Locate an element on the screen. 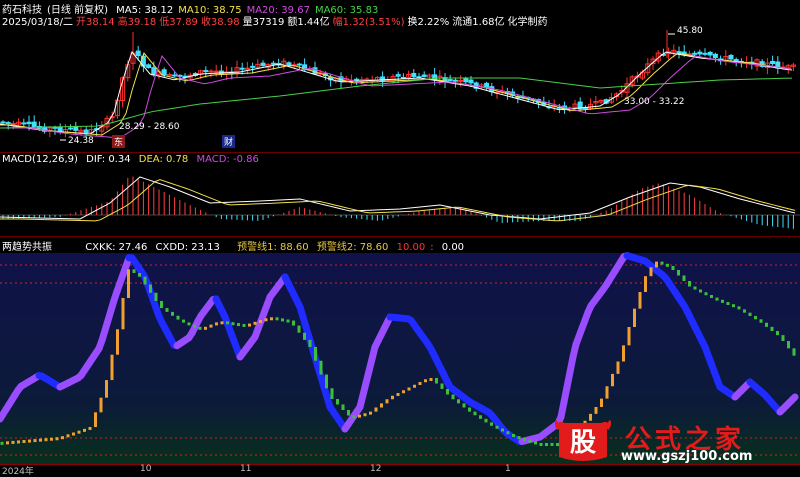  x-tick-2024: 2024年 is located at coordinates (18, 470).